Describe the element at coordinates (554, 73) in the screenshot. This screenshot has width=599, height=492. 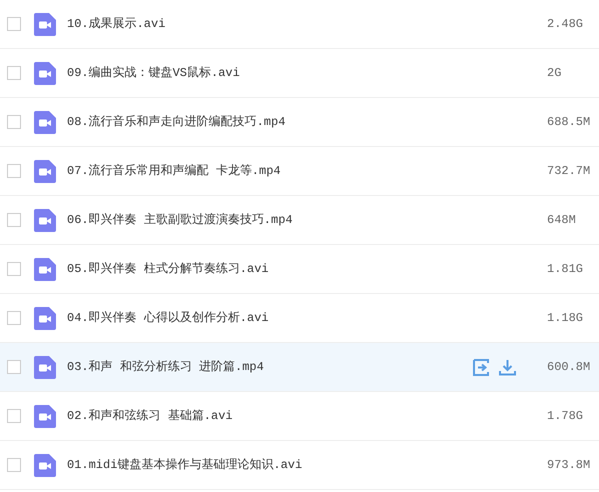
I see `file-size: 2G` at that location.